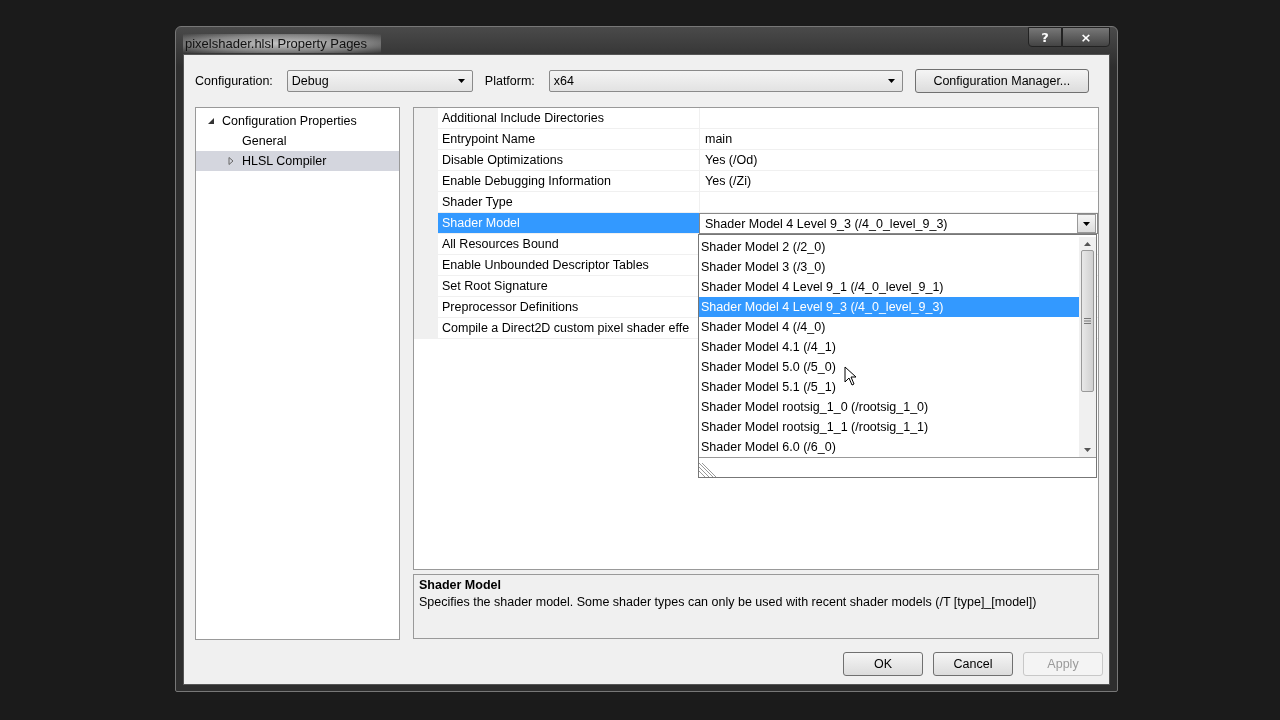 This screenshot has width=1280, height=720. What do you see at coordinates (889, 407) in the screenshot?
I see `dropdown-option: Shader Model rootsig_1_0 (/rootsig_1_0)` at bounding box center [889, 407].